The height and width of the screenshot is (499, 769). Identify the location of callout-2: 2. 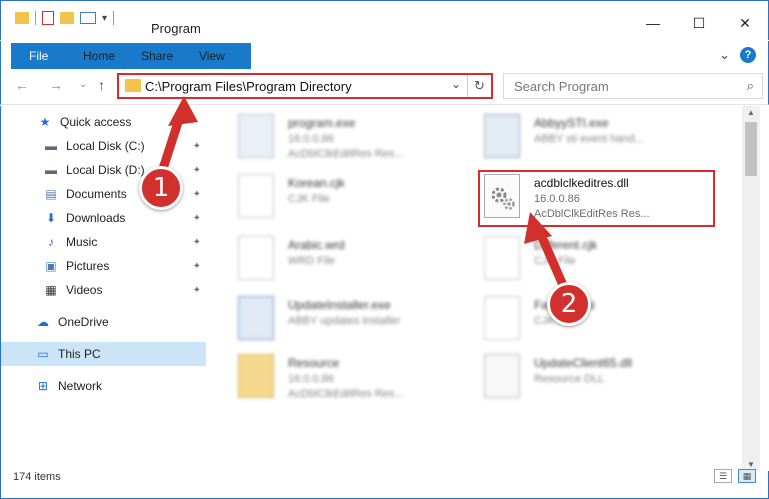
(569, 304).